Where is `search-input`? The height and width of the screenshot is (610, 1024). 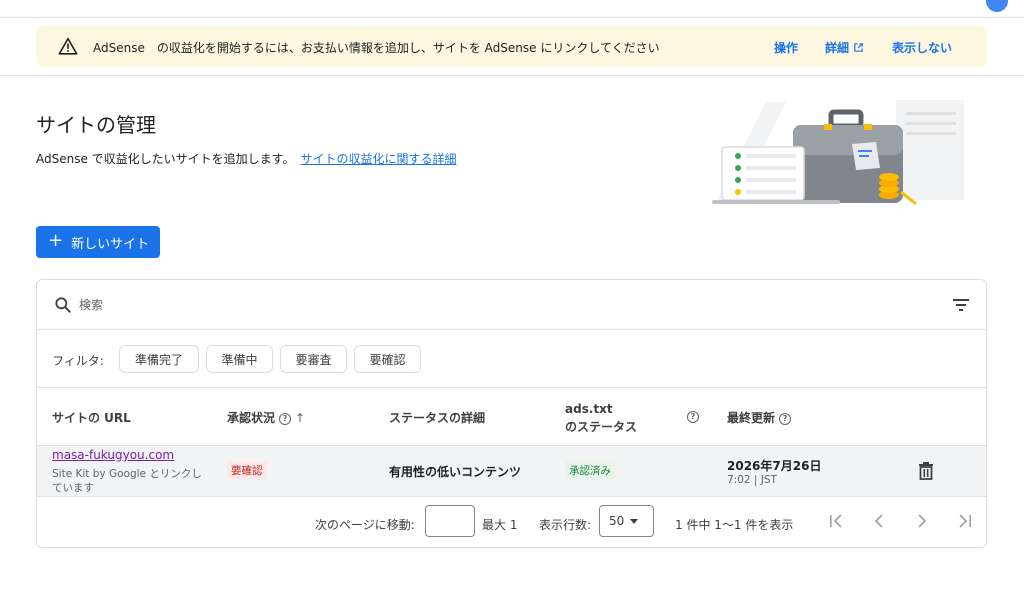
search-input is located at coordinates (379, 305).